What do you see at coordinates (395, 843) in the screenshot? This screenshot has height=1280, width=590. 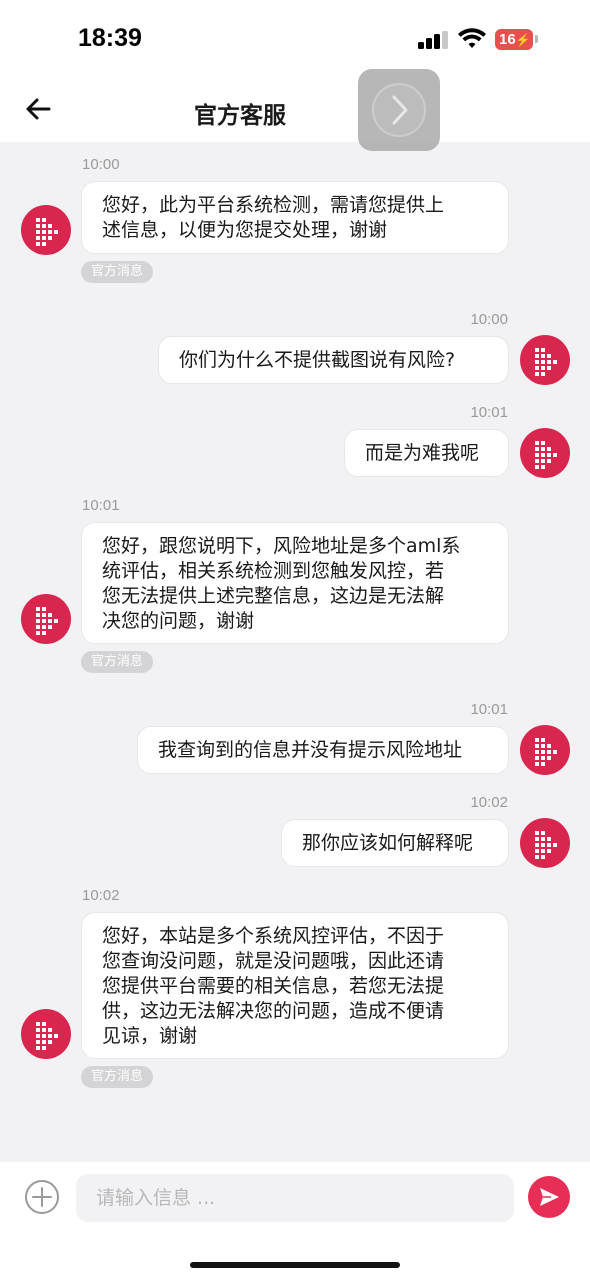 I see `message-bubble-sent: 那你应该如何解释呢` at bounding box center [395, 843].